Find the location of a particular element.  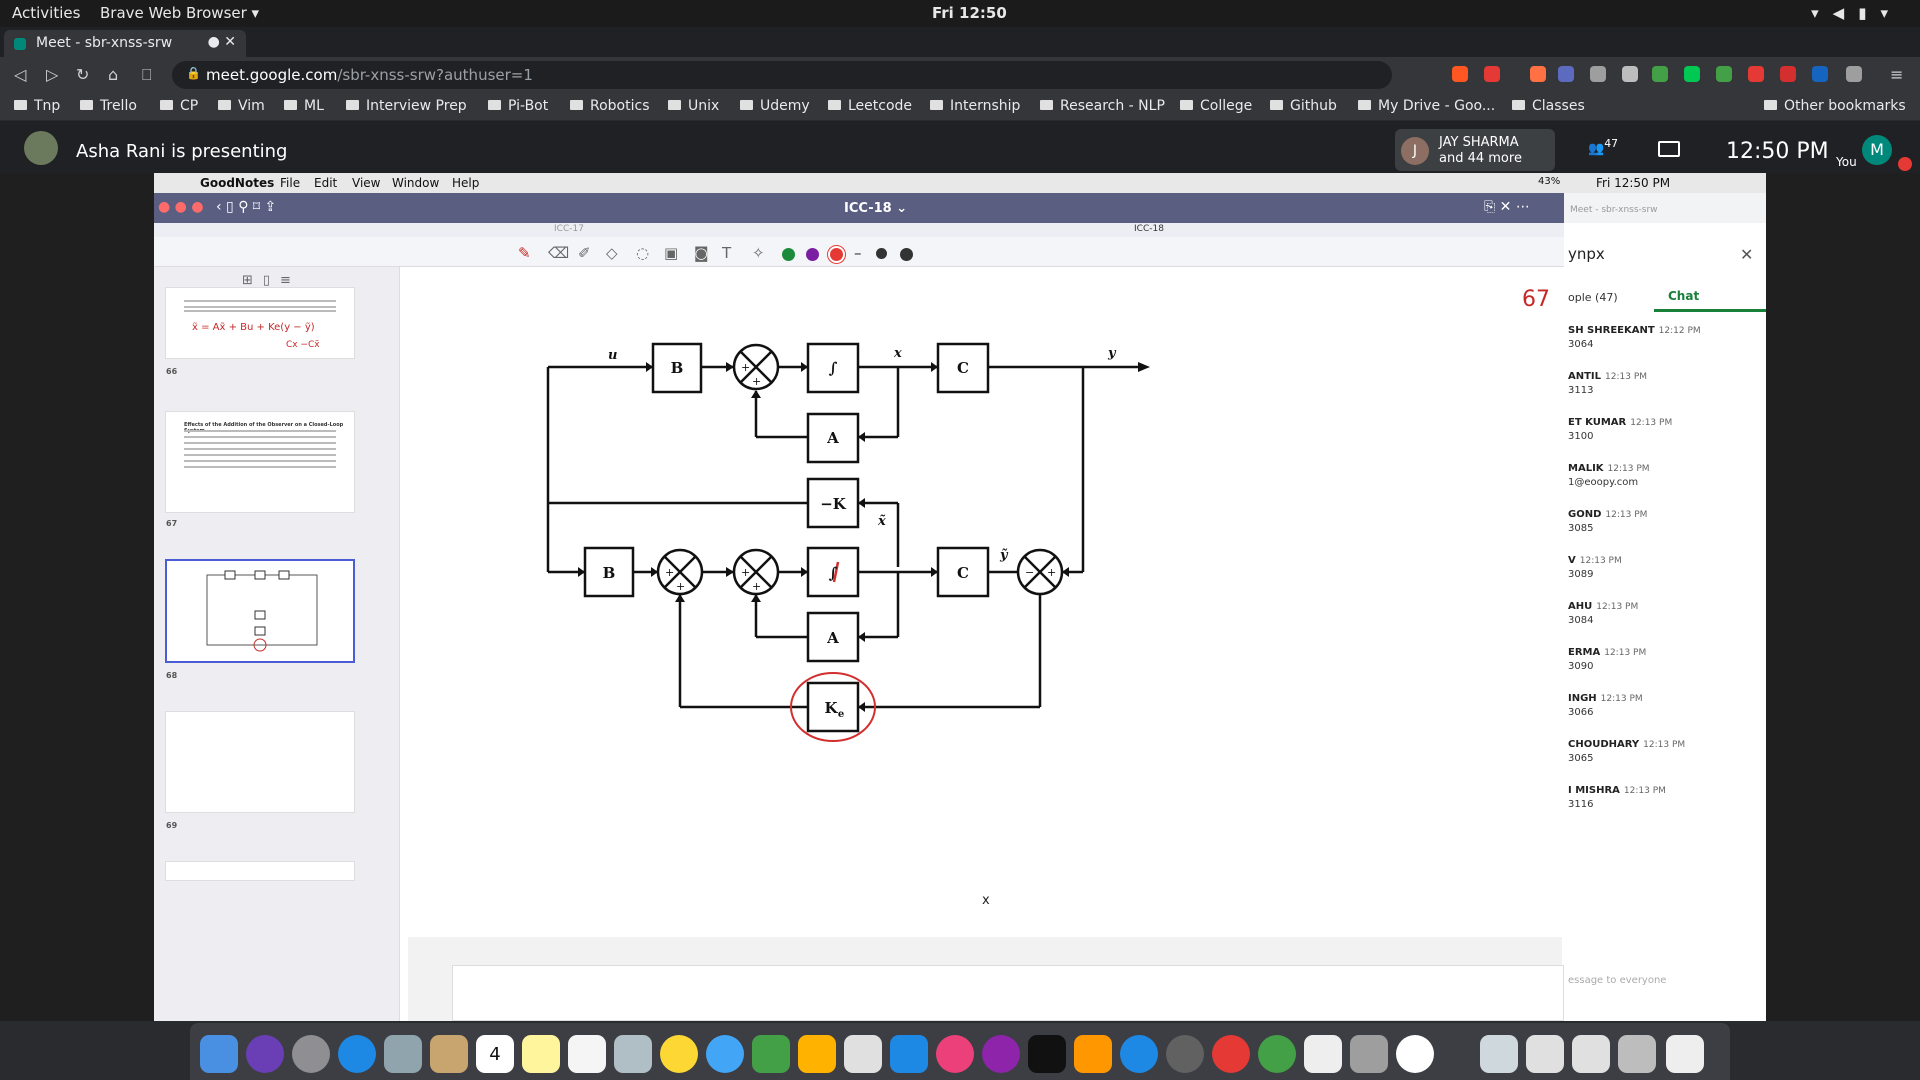

other-bookmarks: Other bookmarks is located at coordinates (1835, 106).